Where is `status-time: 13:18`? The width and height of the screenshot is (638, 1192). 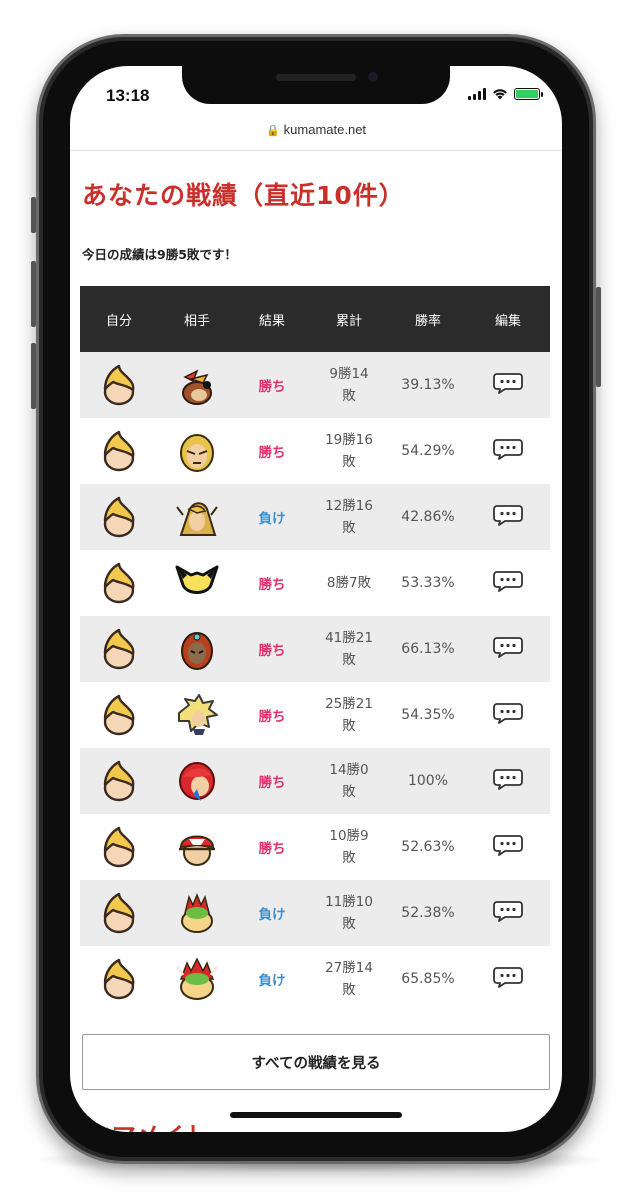
status-time: 13:18 is located at coordinates (128, 95).